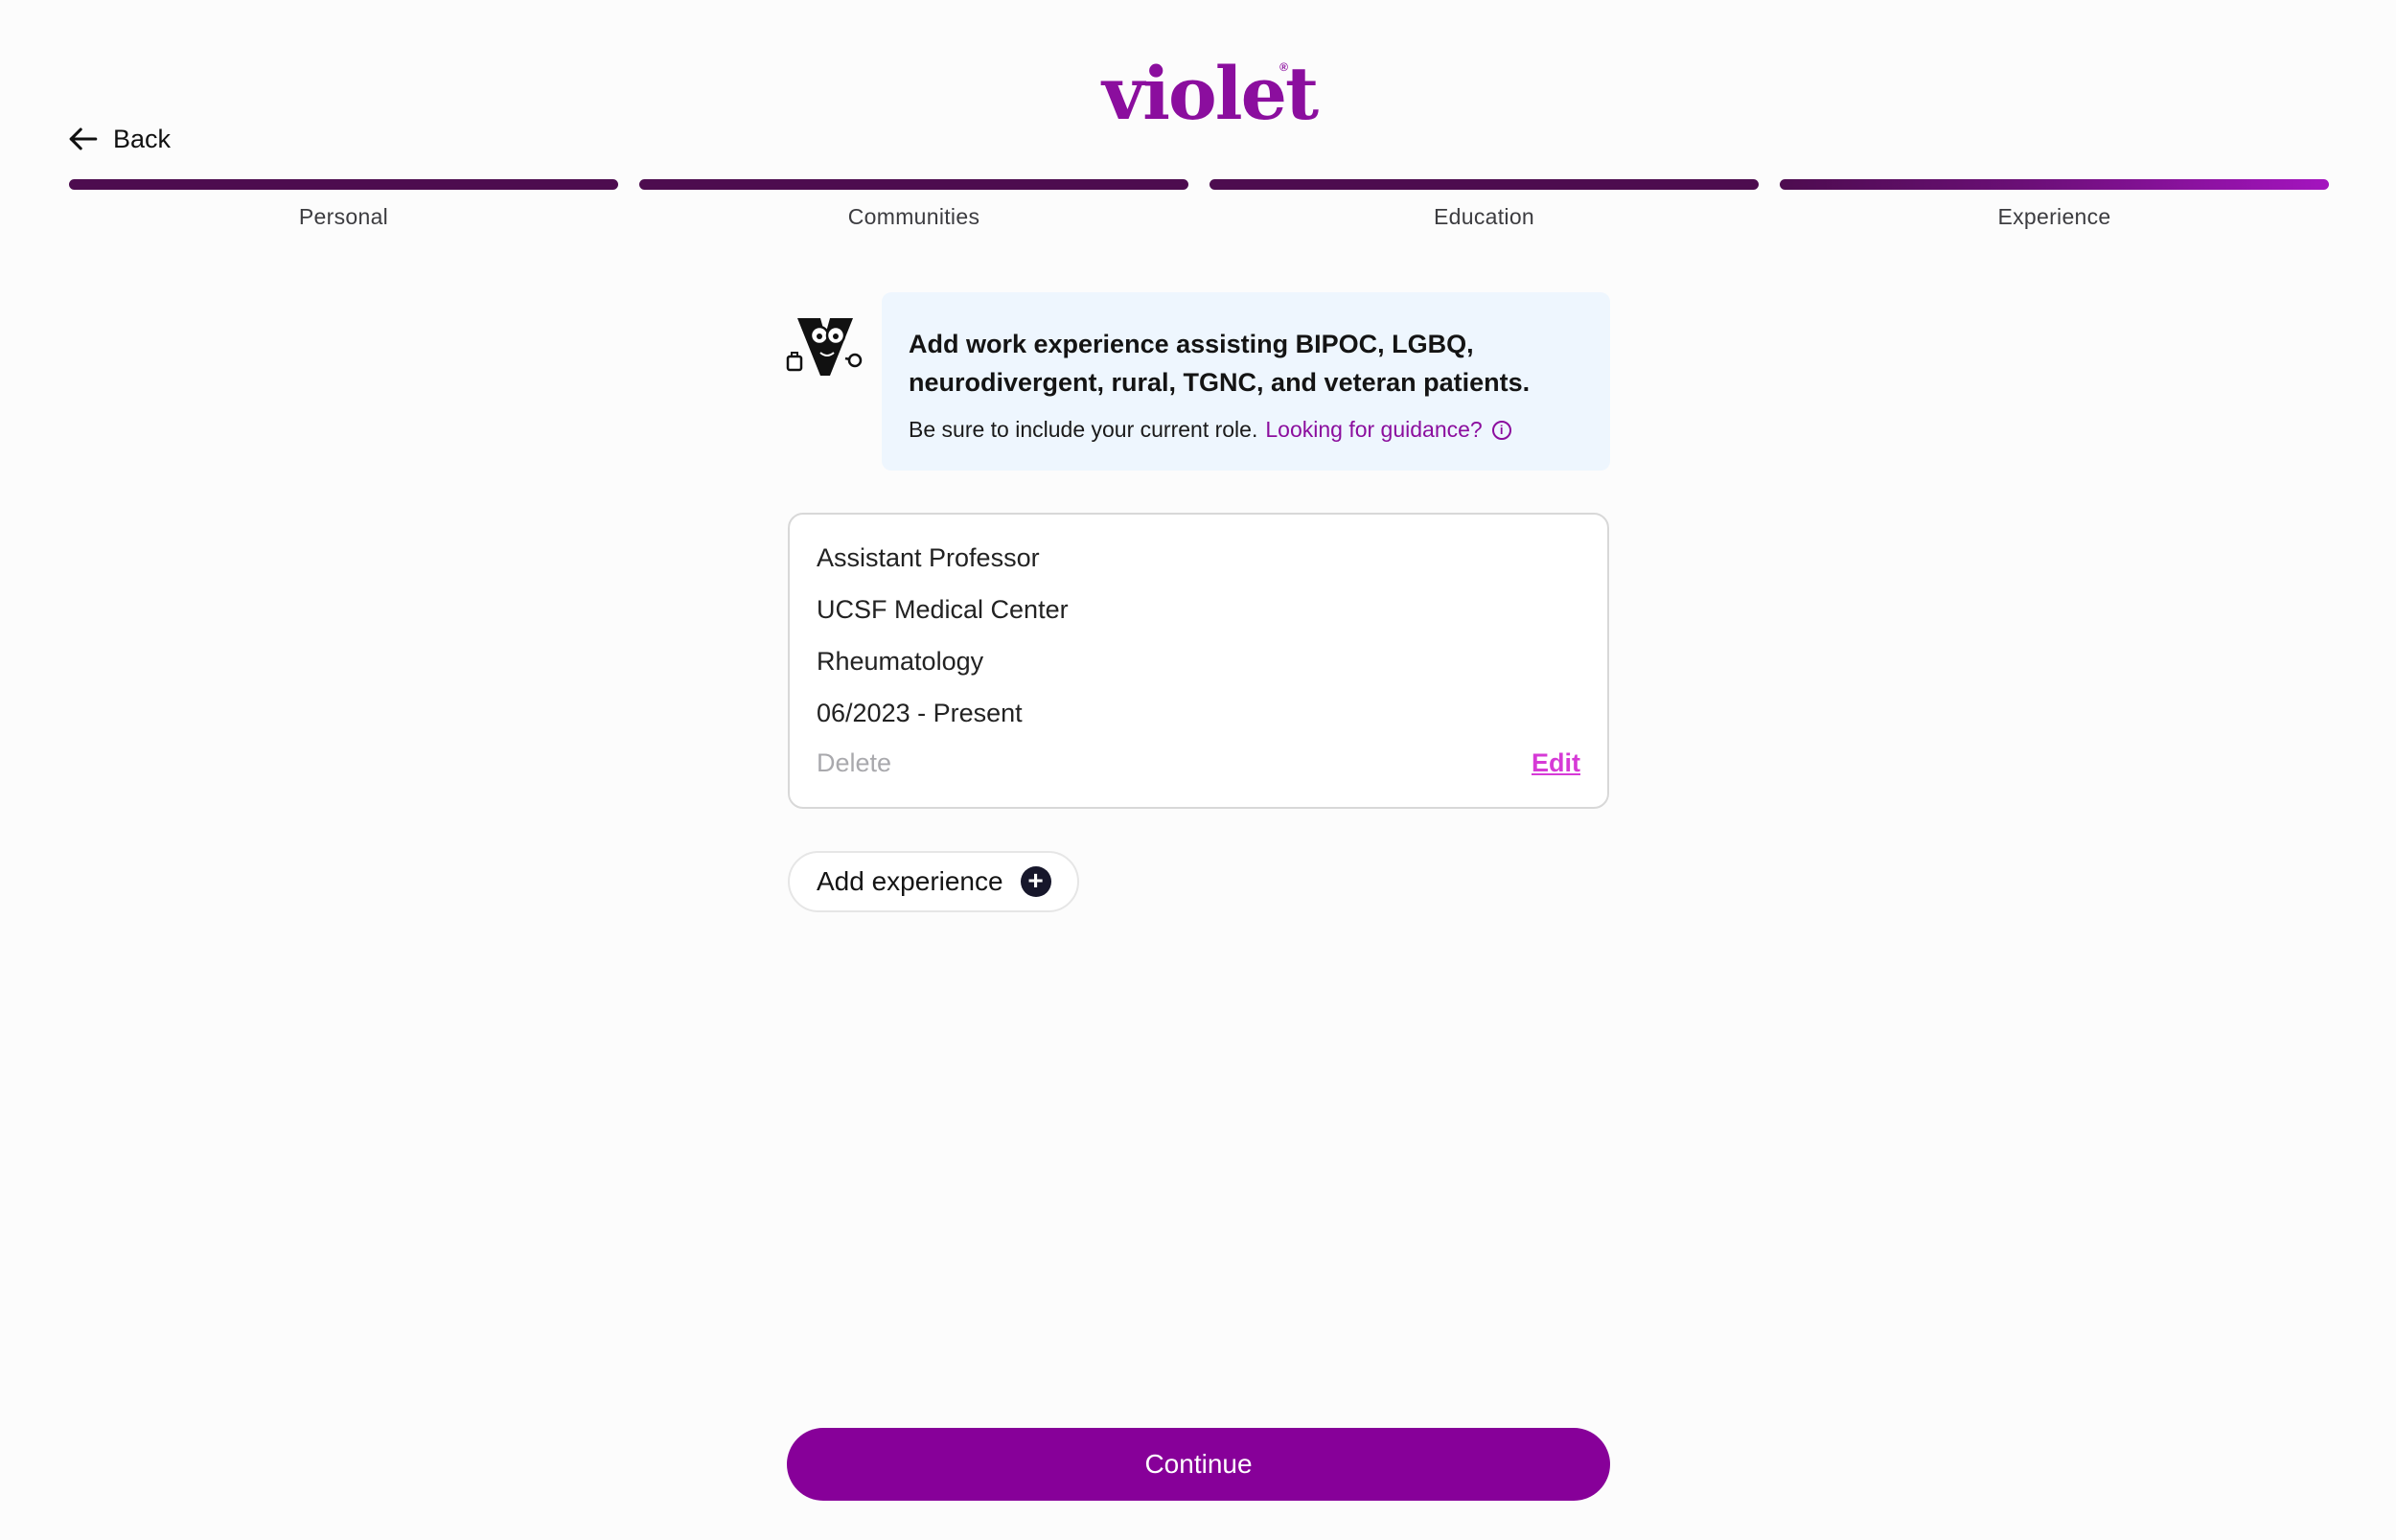 The height and width of the screenshot is (1540, 2396). I want to click on guidance-link: Looking for guidance?, so click(1373, 430).